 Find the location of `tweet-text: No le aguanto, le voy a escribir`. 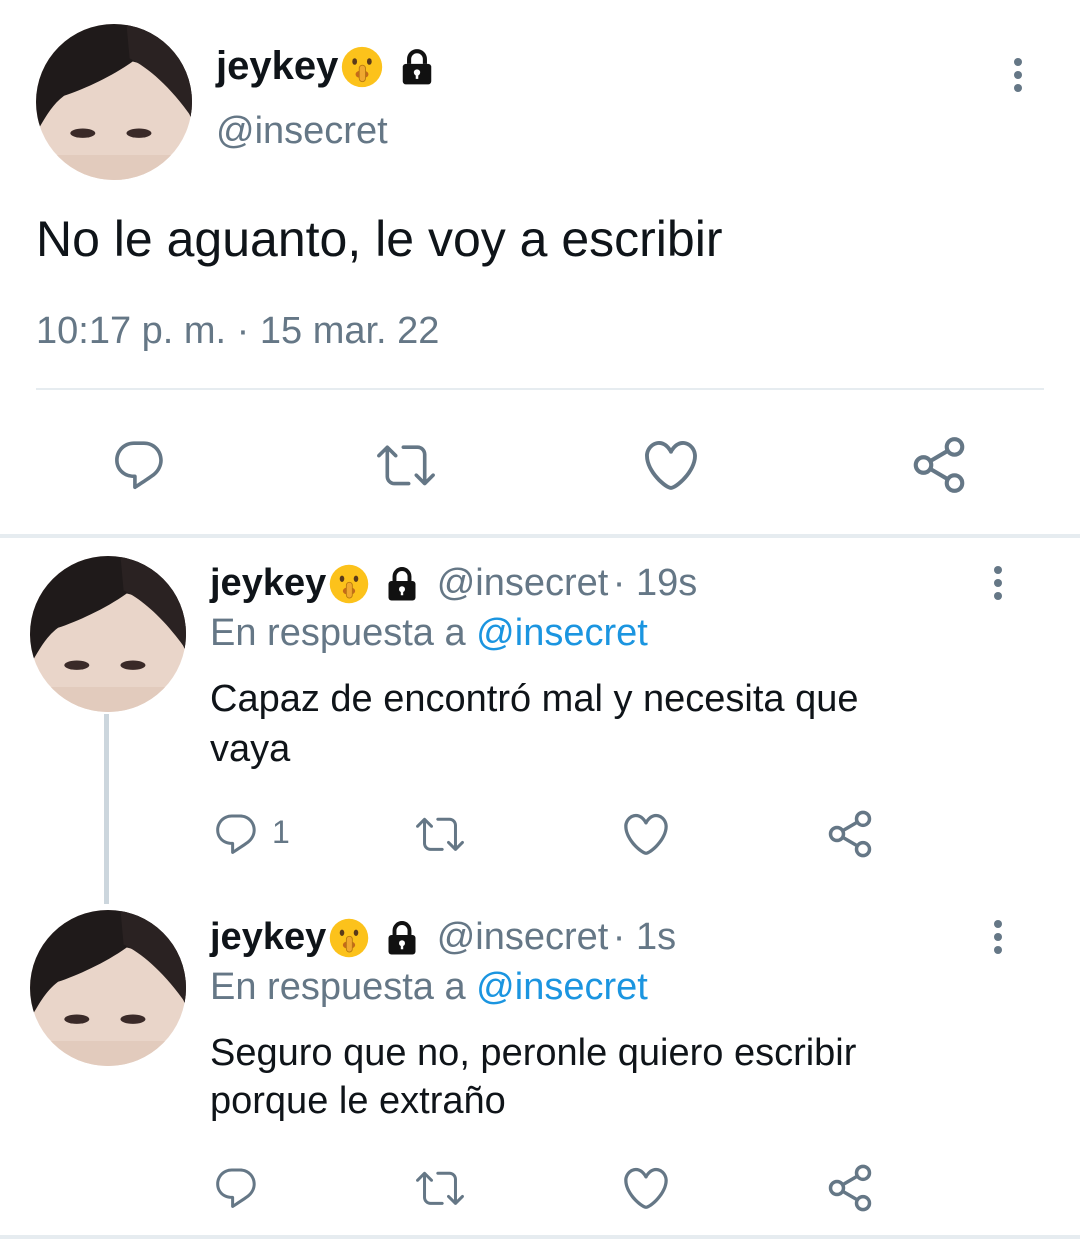

tweet-text: No le aguanto, le voy a escribir is located at coordinates (379, 239).